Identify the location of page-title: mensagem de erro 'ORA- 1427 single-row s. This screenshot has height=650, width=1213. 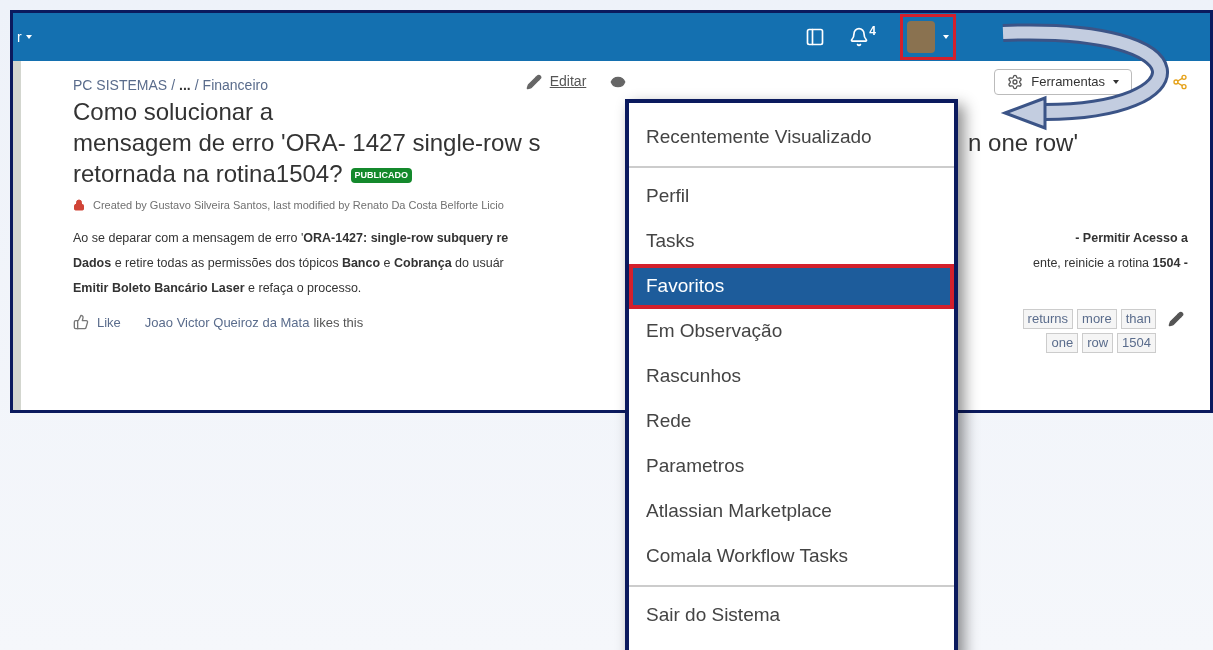
(307, 143).